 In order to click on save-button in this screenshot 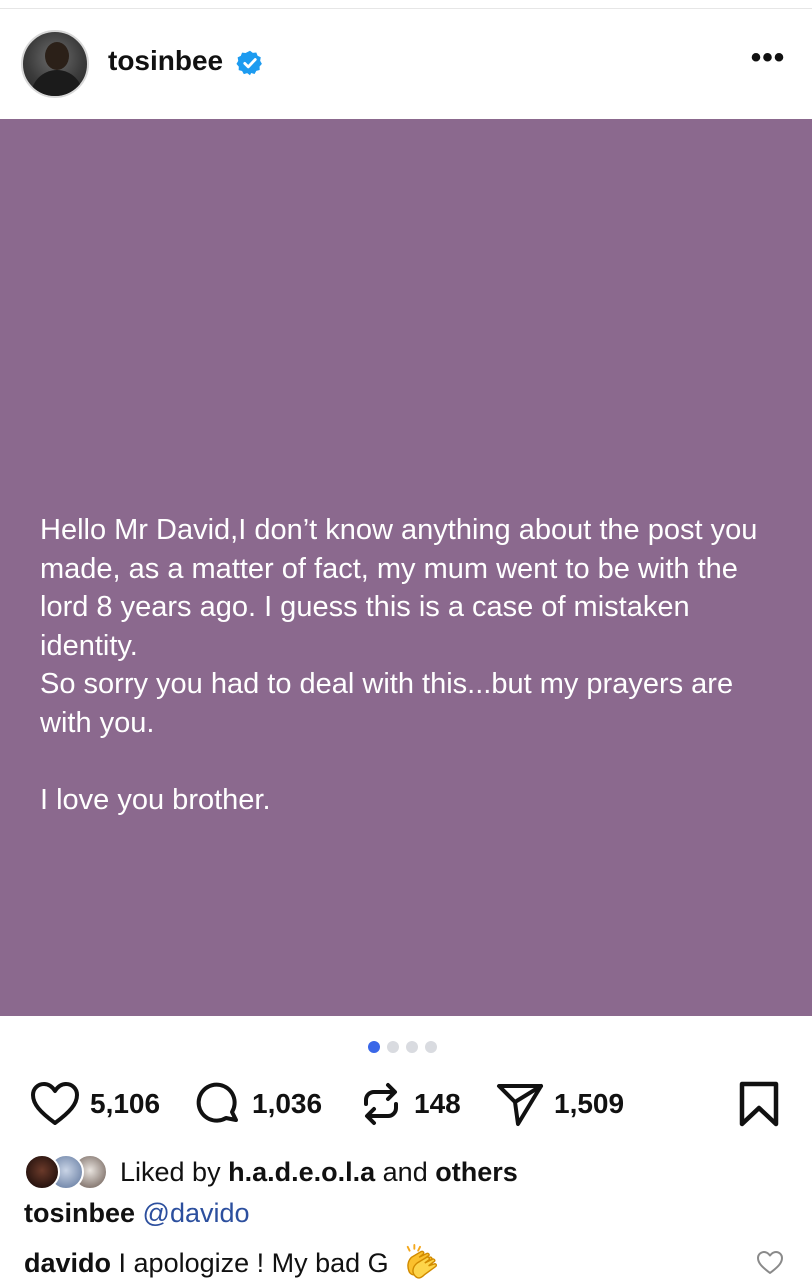, I will do `click(759, 1104)`.